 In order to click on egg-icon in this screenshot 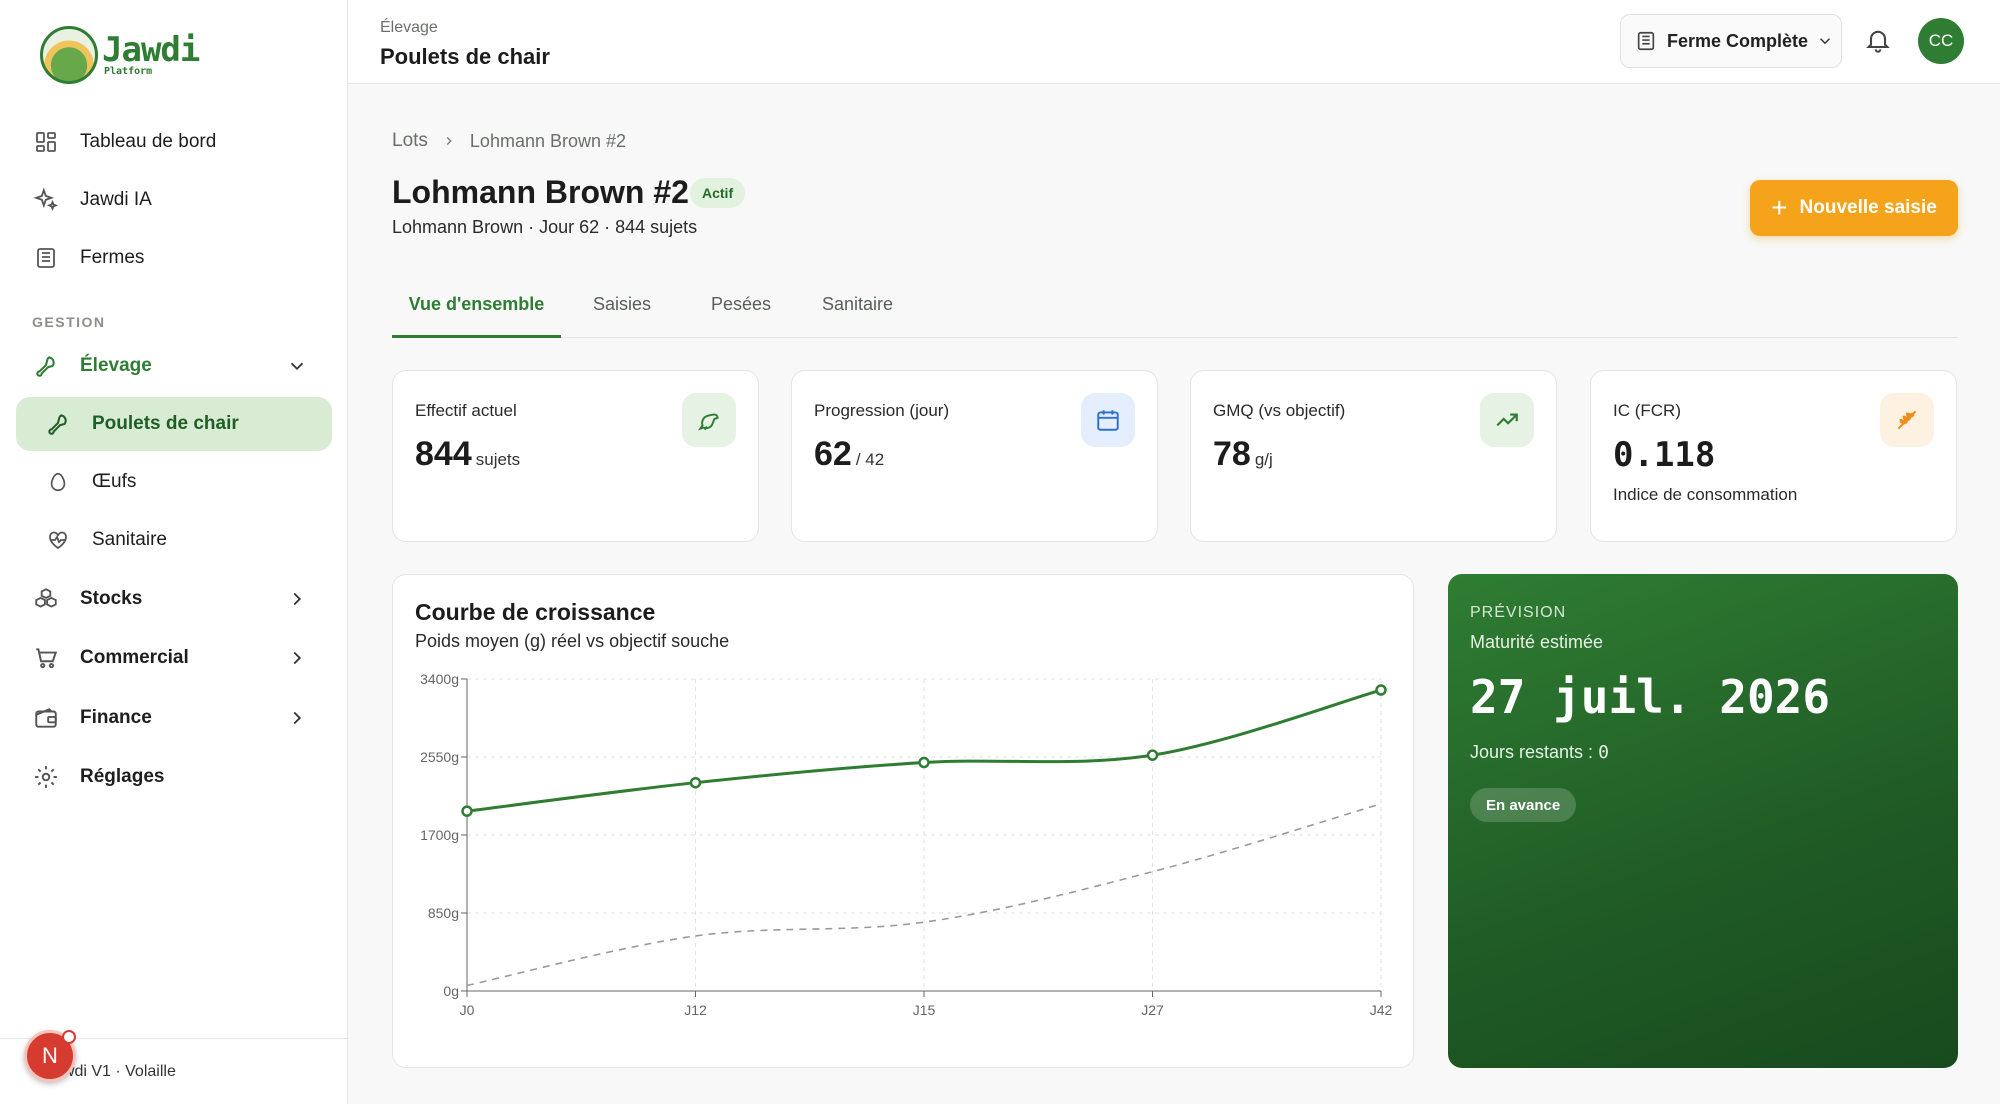, I will do `click(58, 482)`.